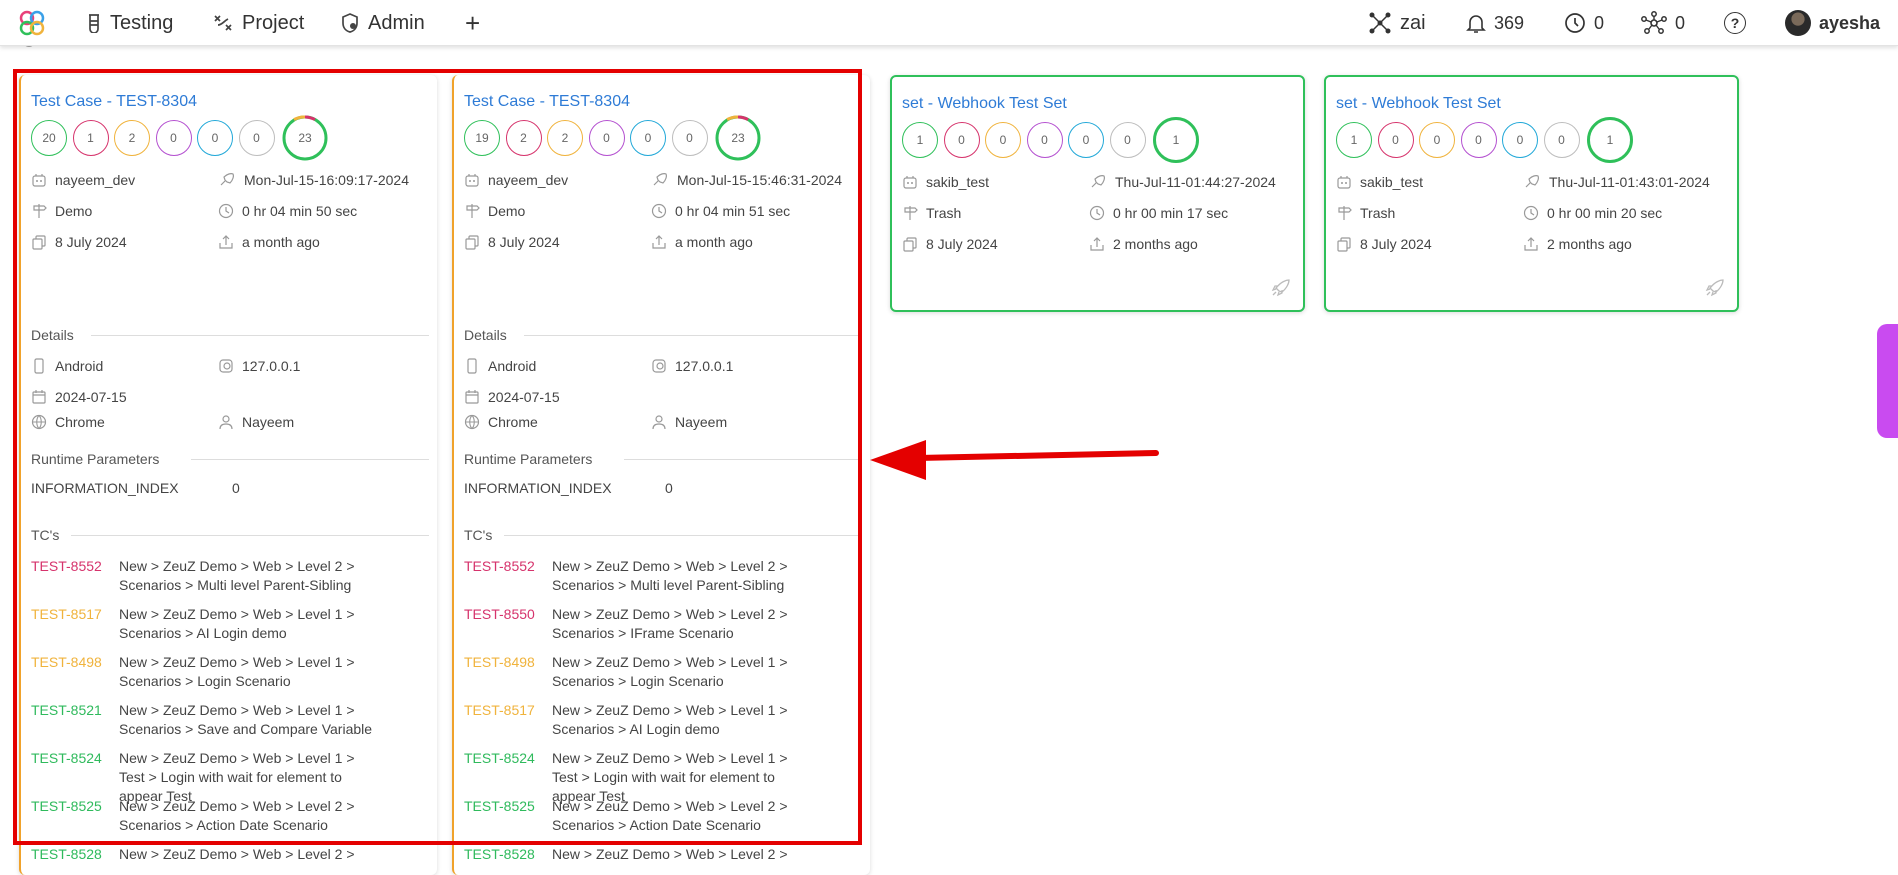 This screenshot has height=875, width=1898. I want to click on add-button: +, so click(472, 23).